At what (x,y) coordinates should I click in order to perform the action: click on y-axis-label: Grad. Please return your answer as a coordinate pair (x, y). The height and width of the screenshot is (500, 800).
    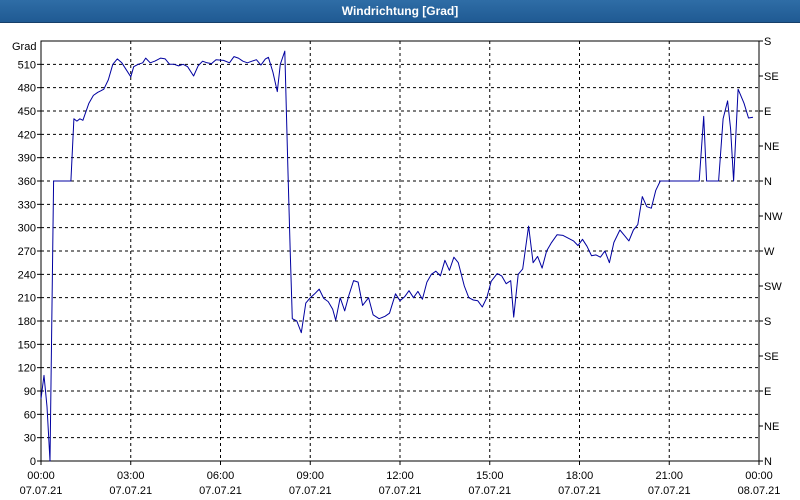
    Looking at the image, I should click on (24, 47).